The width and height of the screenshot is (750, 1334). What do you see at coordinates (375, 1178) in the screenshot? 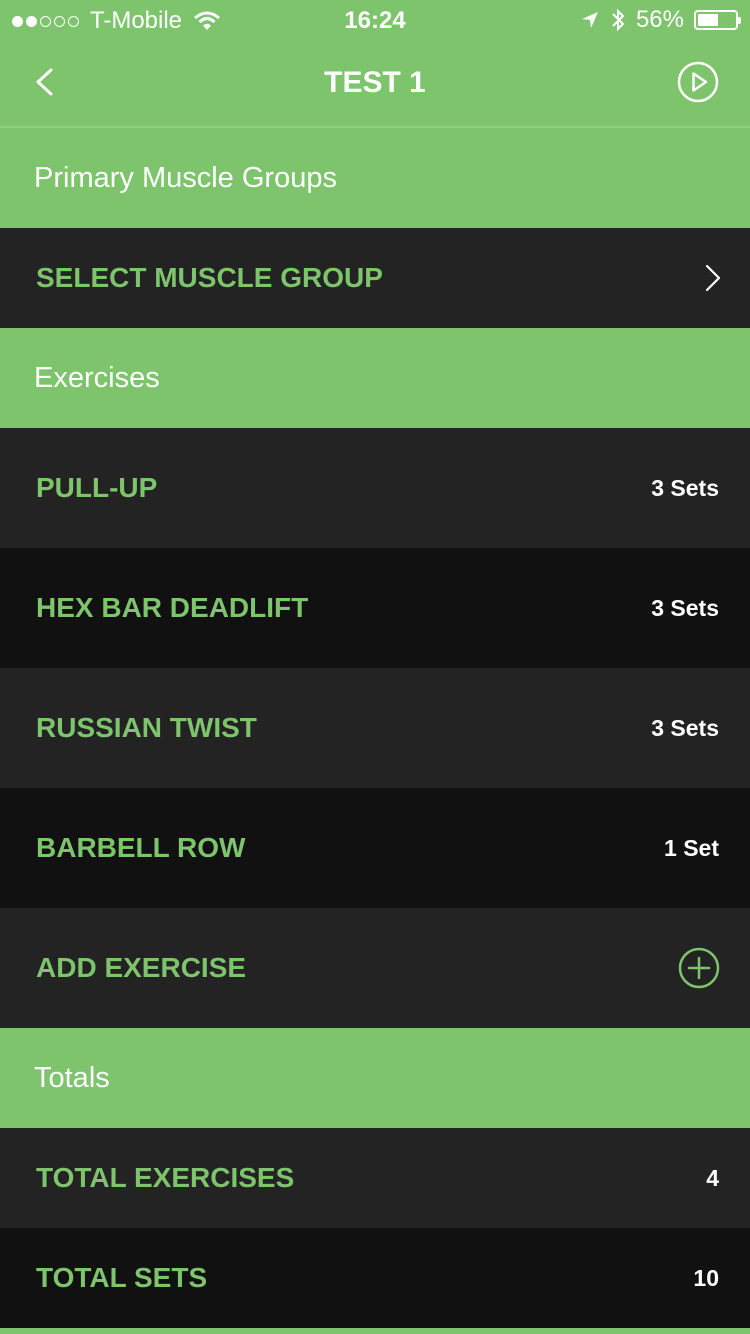
I see `total-exercises-row: TOTAL EXERCISES 4` at bounding box center [375, 1178].